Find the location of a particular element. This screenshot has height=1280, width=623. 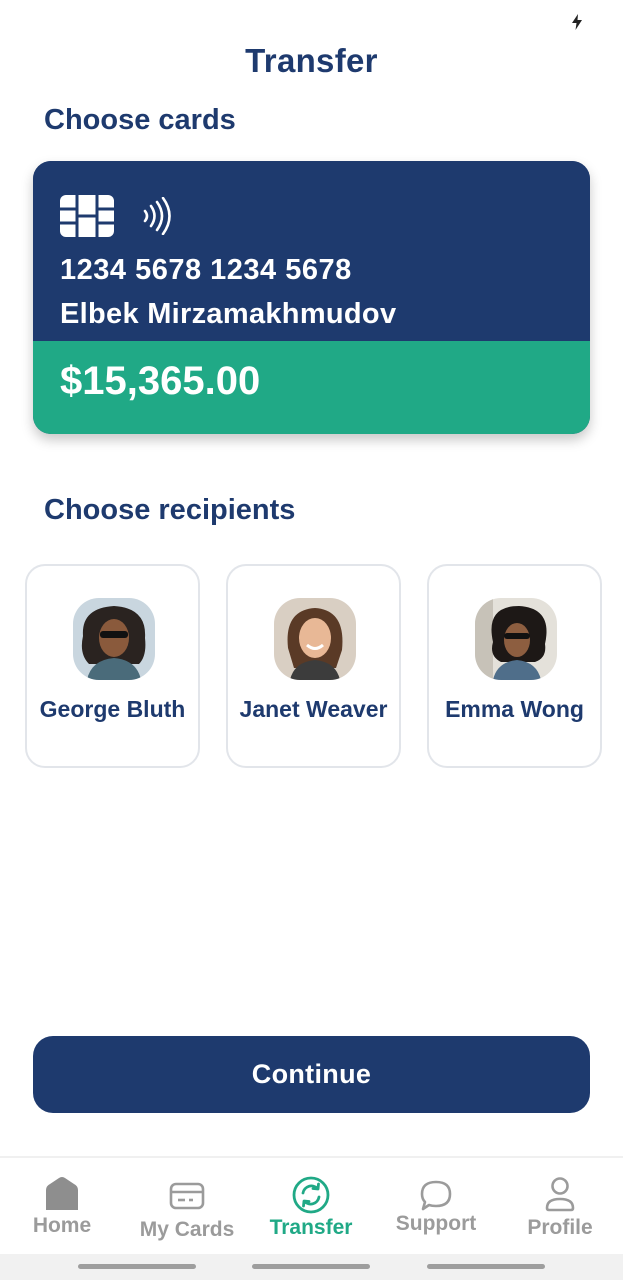

nav-label-transfer: Transfer is located at coordinates (311, 1227).